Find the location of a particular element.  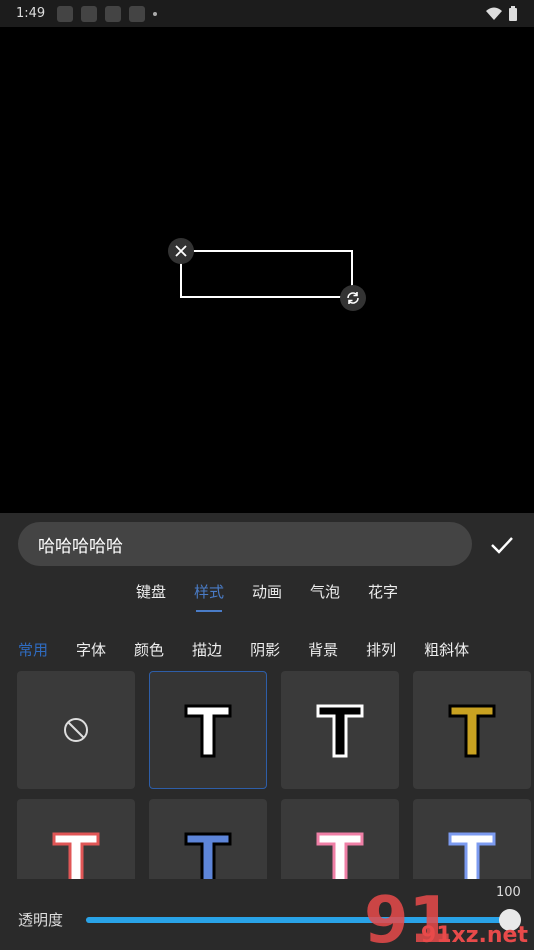

opacity-label: 透明度 is located at coordinates (41, 920).